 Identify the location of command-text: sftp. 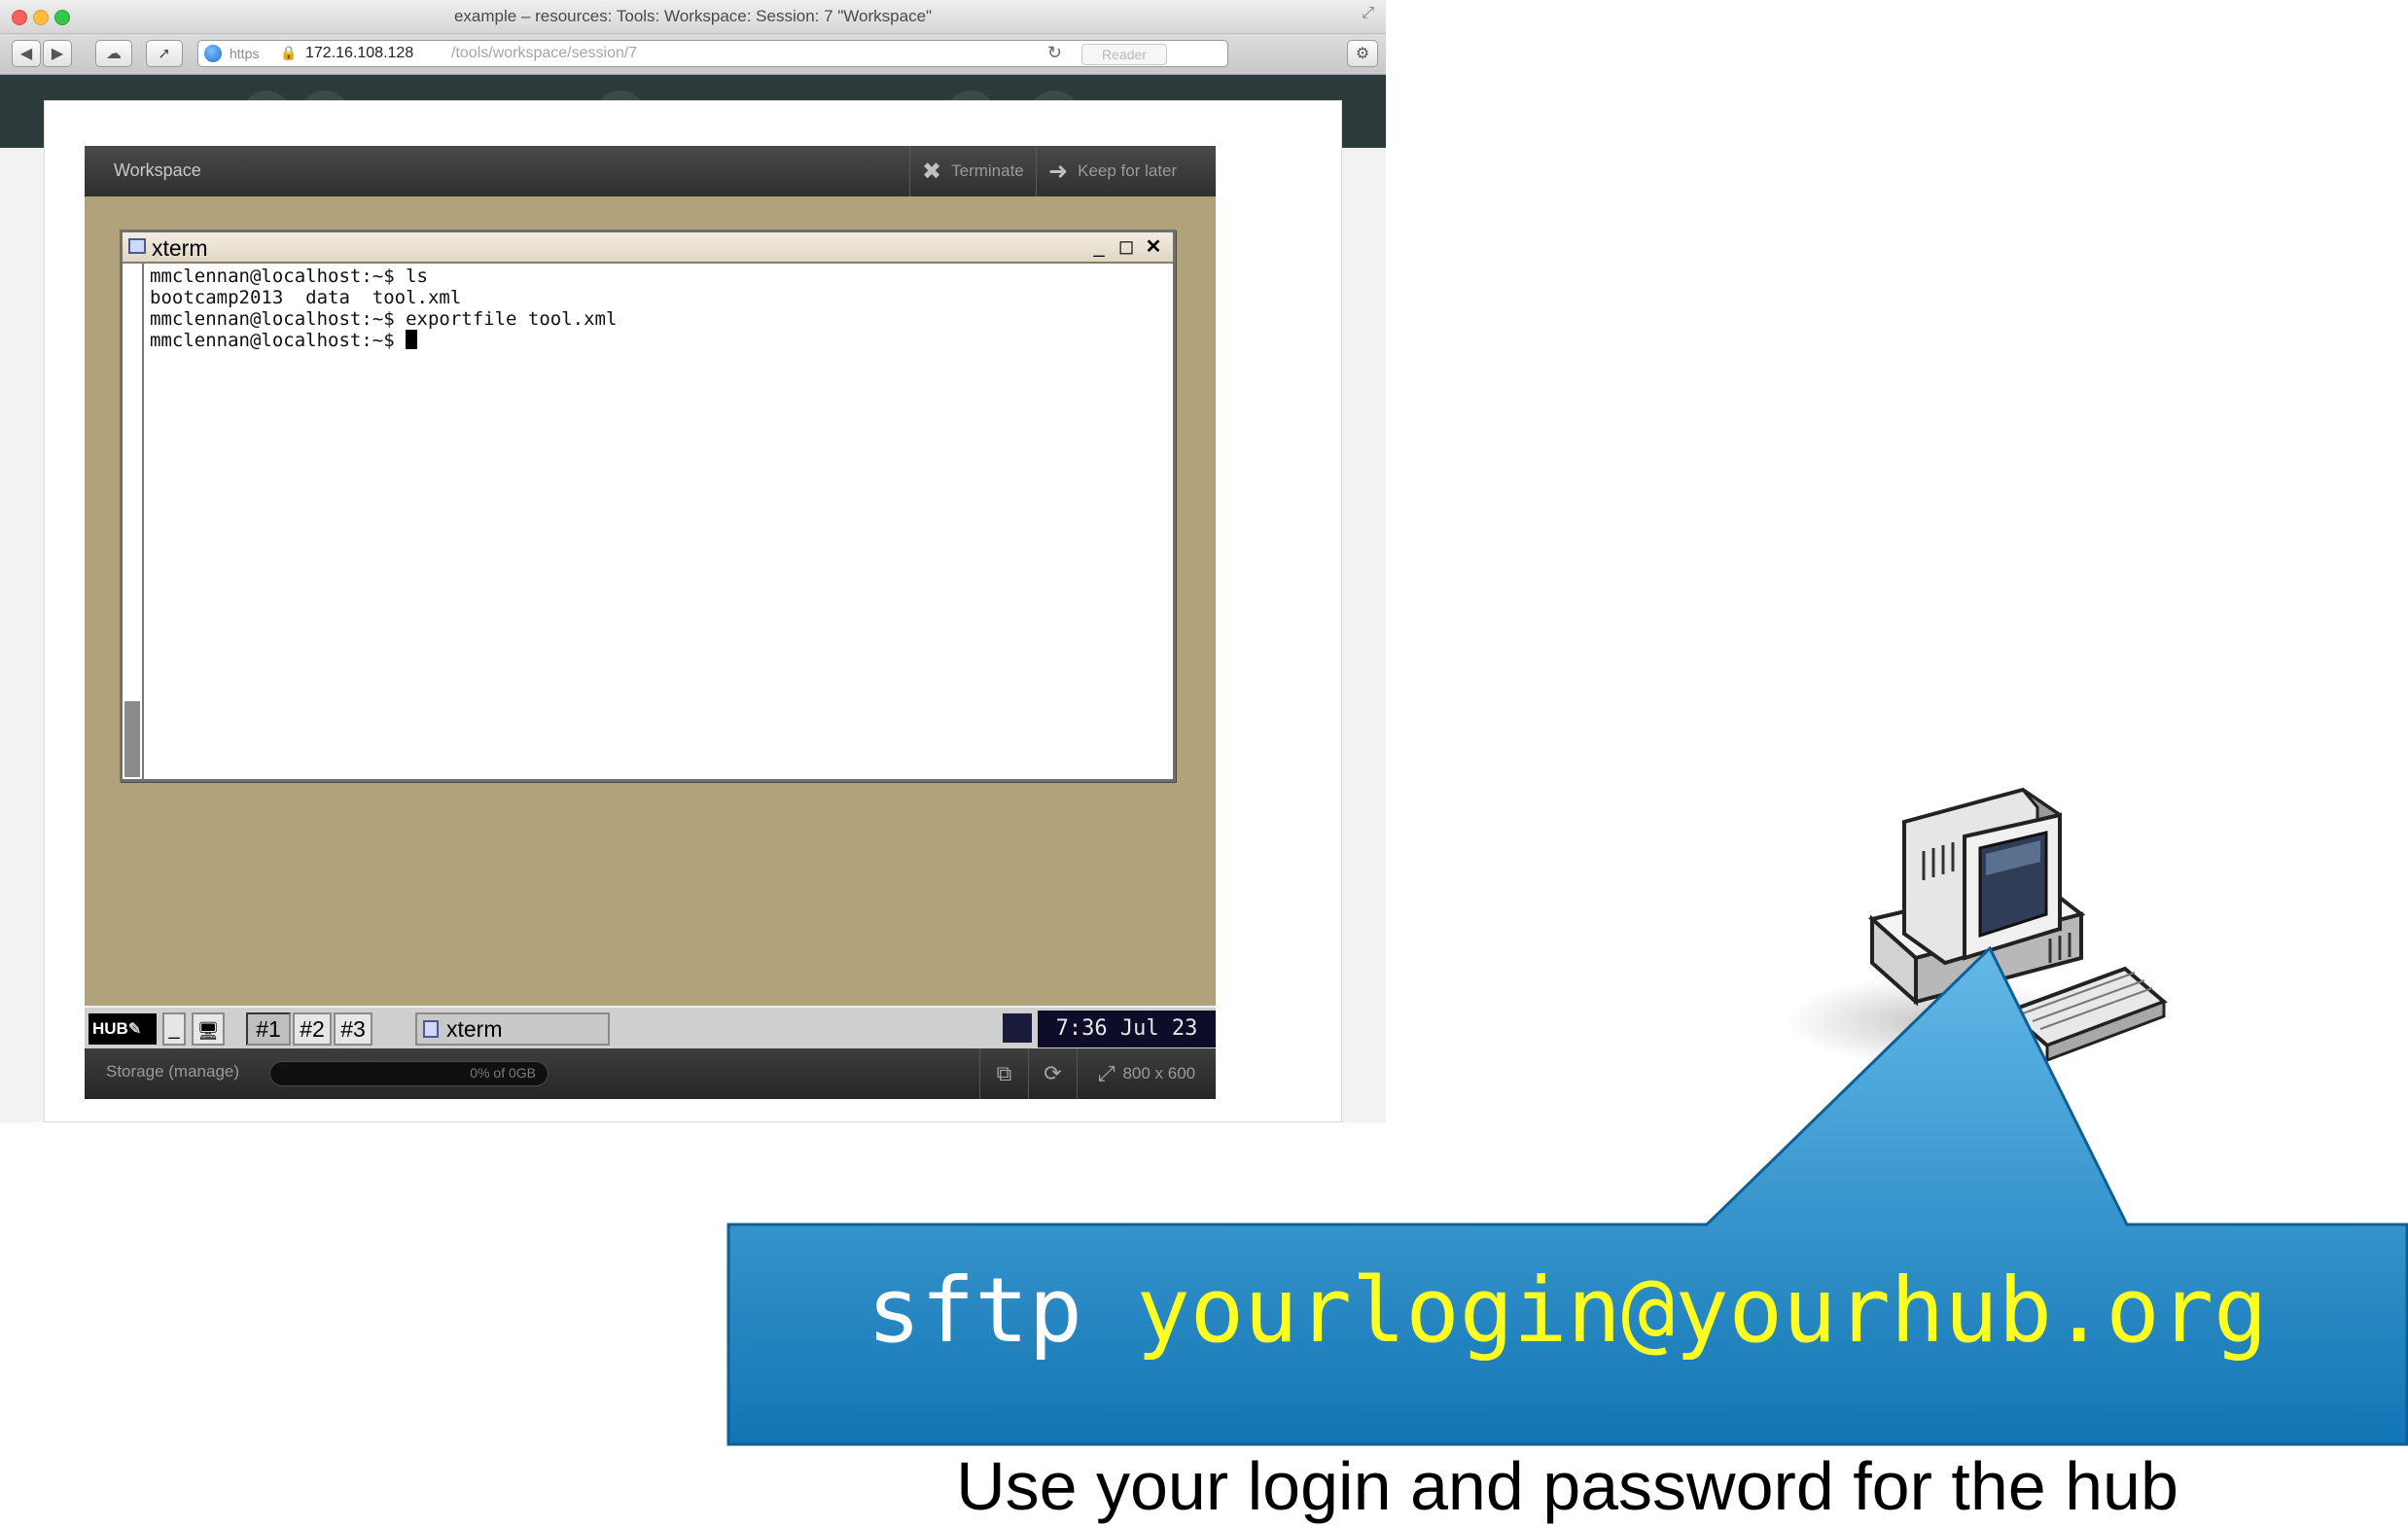
(975, 1311).